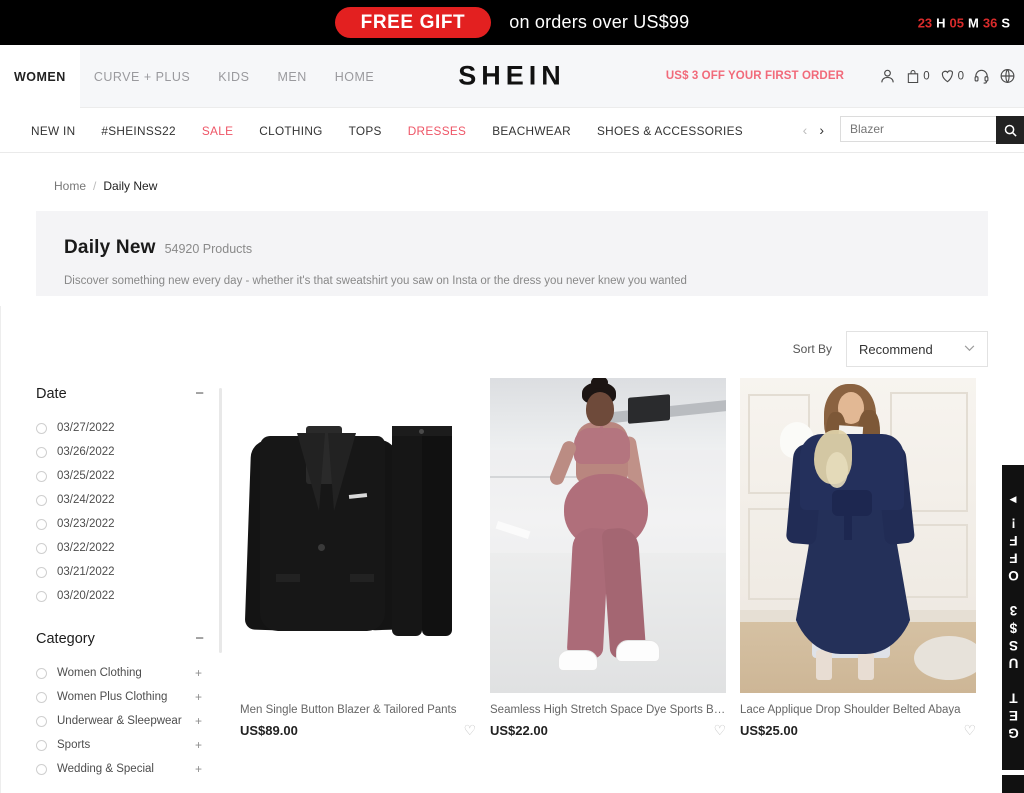 The image size is (1024, 793). I want to click on filter-option-category-0: Women Clothing +, so click(120, 673).